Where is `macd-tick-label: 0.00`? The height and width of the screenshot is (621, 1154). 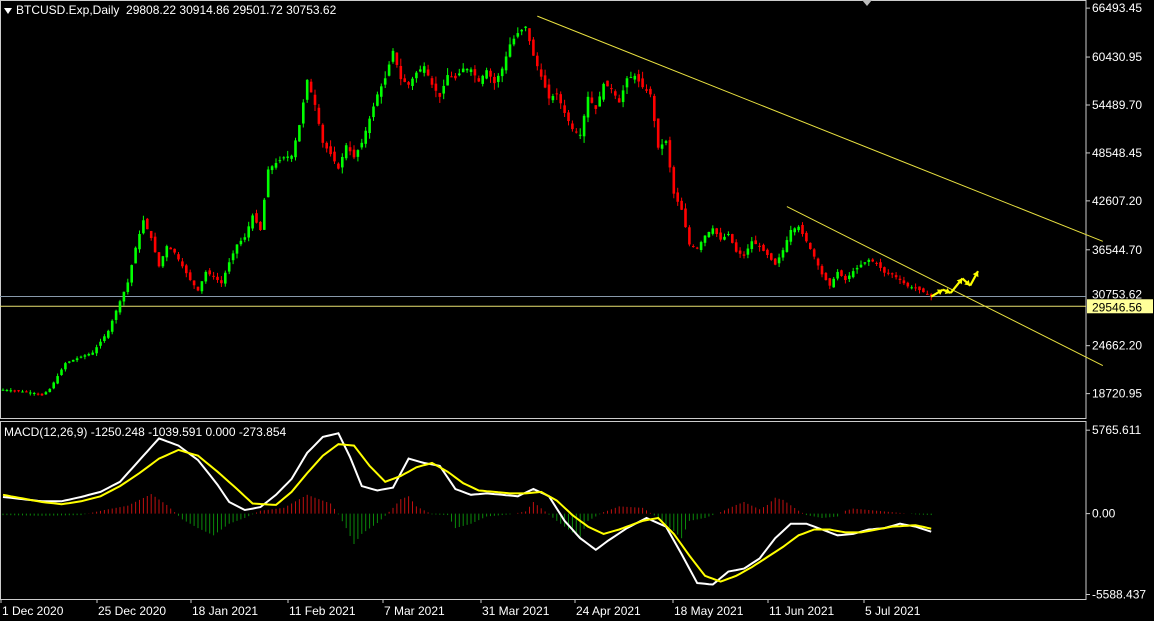 macd-tick-label: 0.00 is located at coordinates (1104, 514).